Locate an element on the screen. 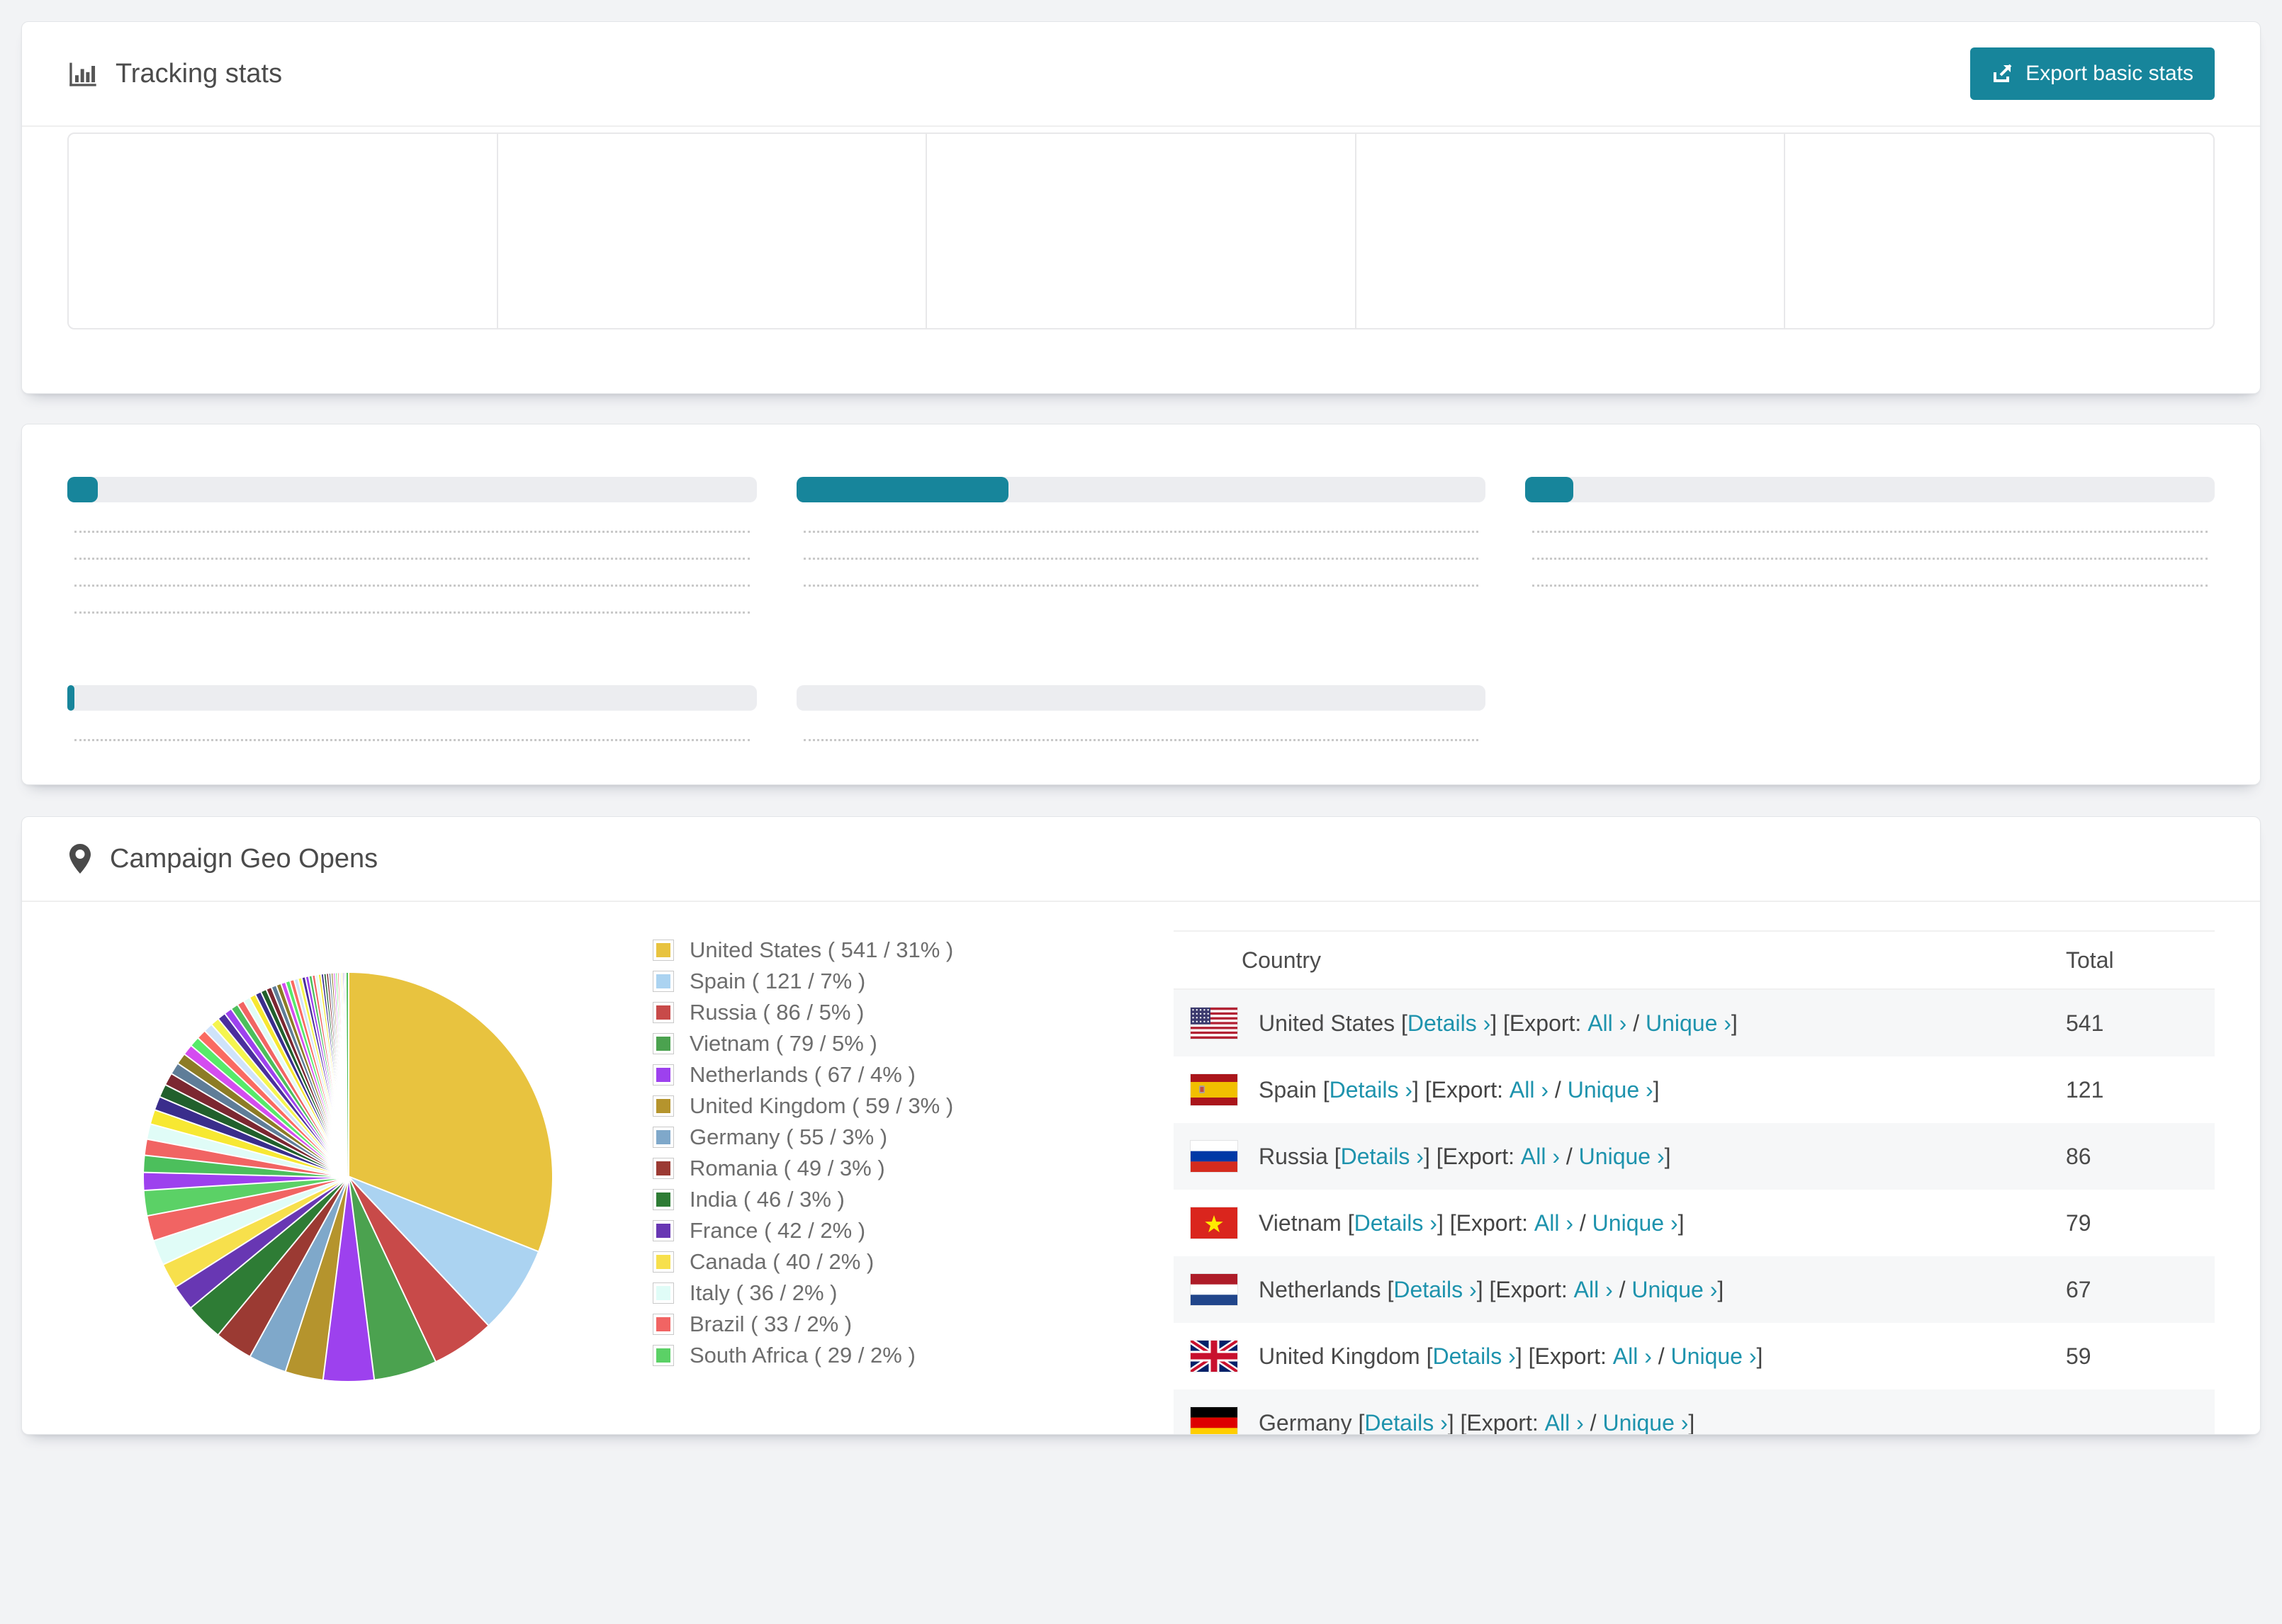 The width and height of the screenshot is (2282, 1624). legend-label: South Africa ( 29 / 2% ) is located at coordinates (803, 1356).